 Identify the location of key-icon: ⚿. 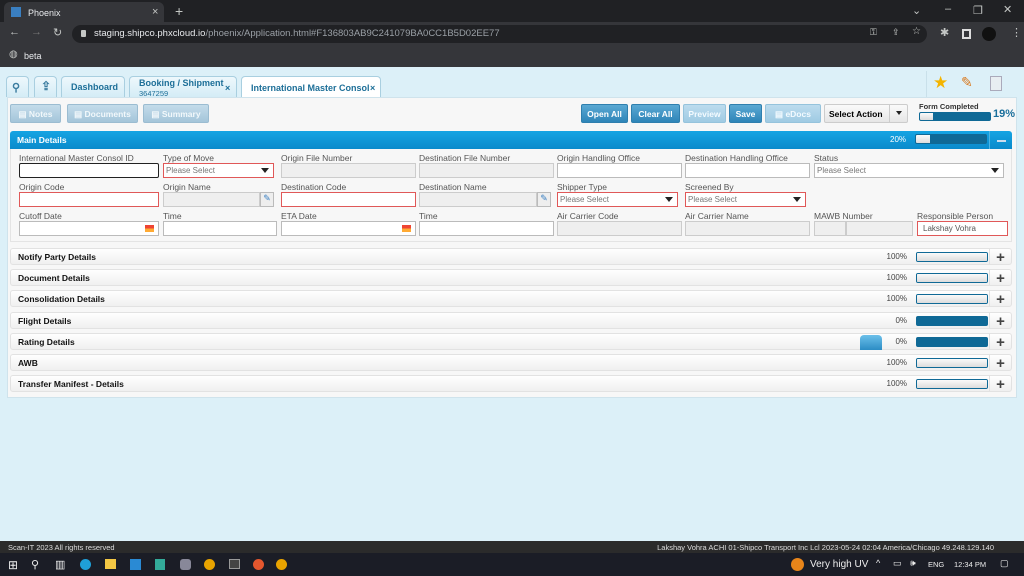
(873, 32).